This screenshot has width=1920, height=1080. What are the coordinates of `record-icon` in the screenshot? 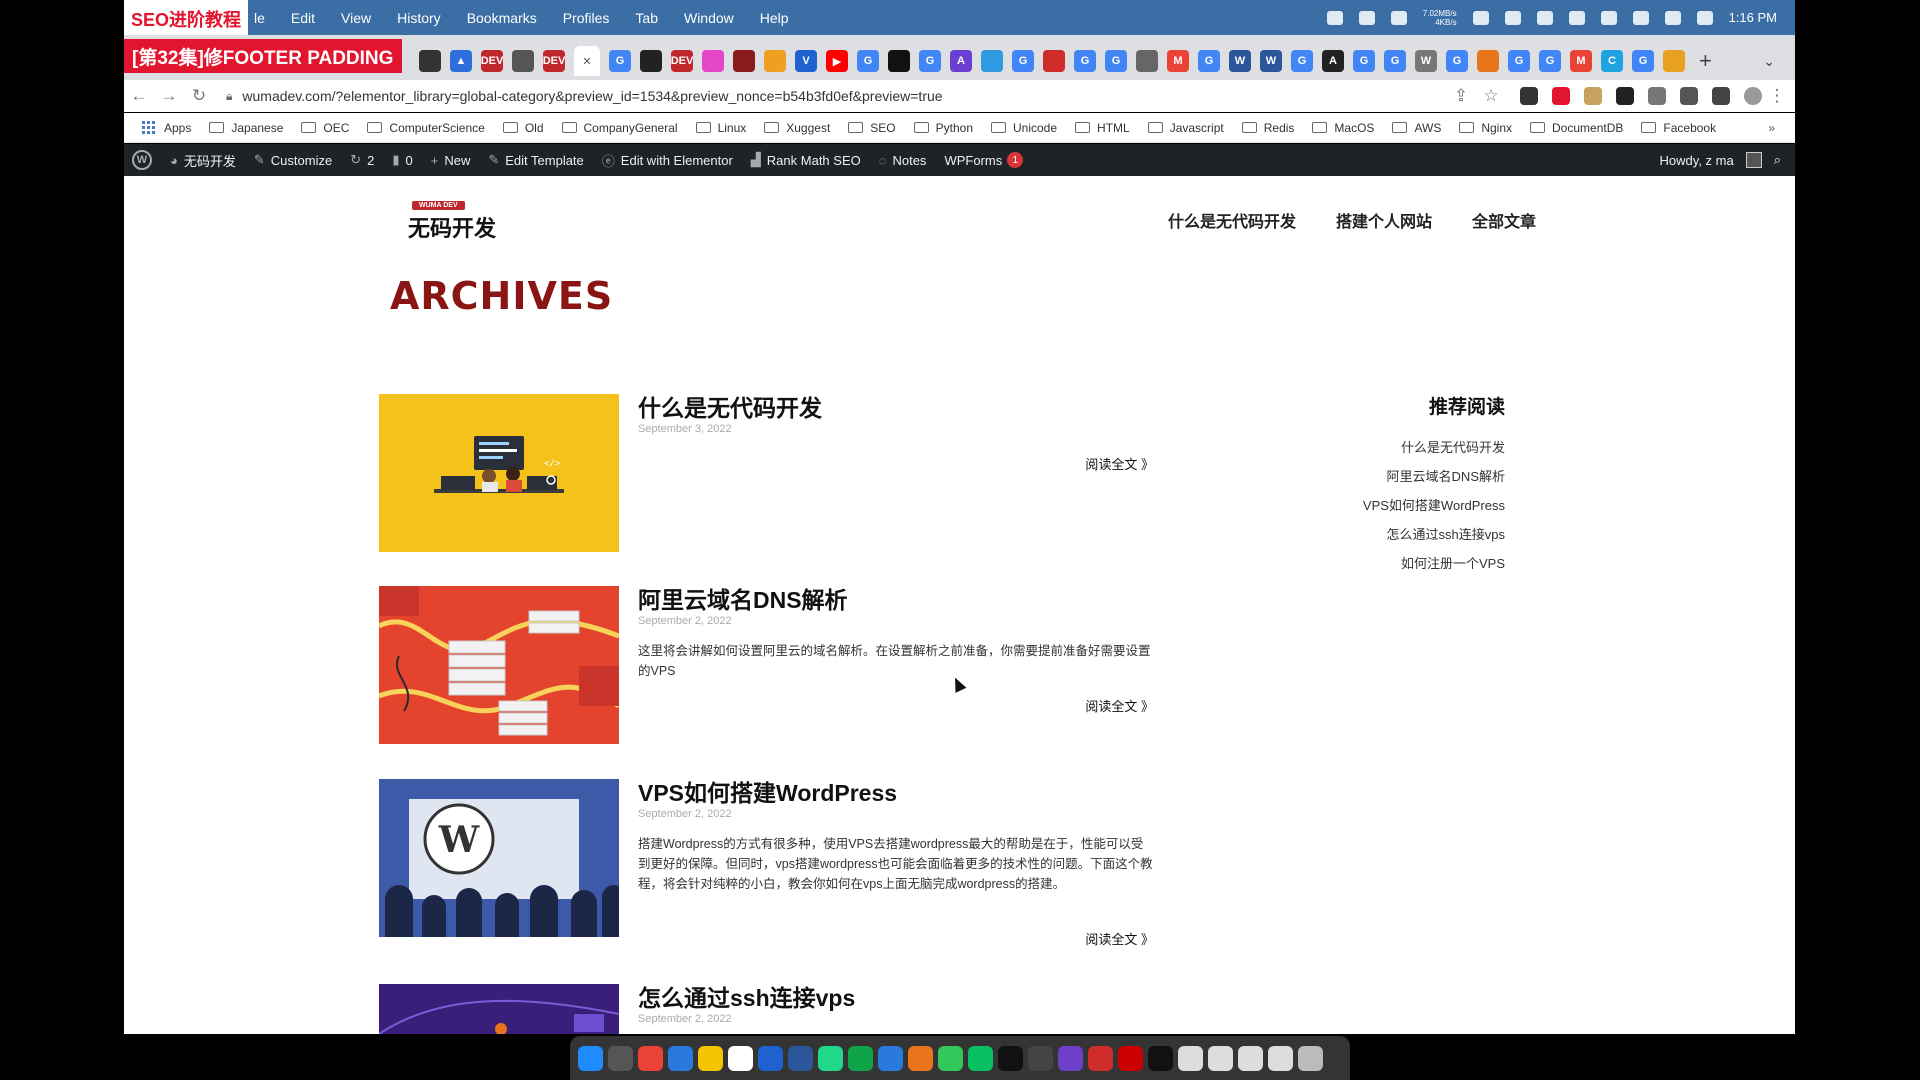 It's located at (1334, 17).